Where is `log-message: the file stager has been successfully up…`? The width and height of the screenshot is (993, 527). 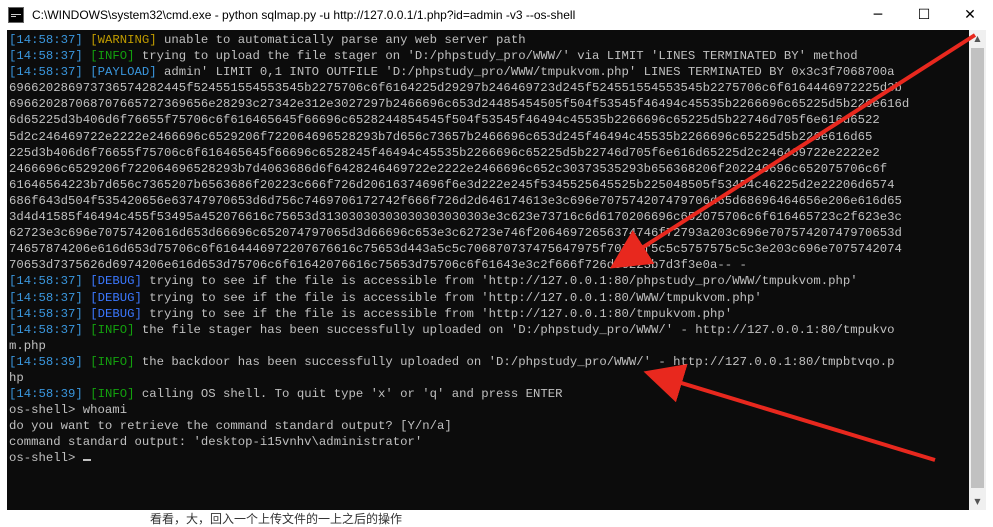 log-message: the file stager has been successfully up… is located at coordinates (514, 329).